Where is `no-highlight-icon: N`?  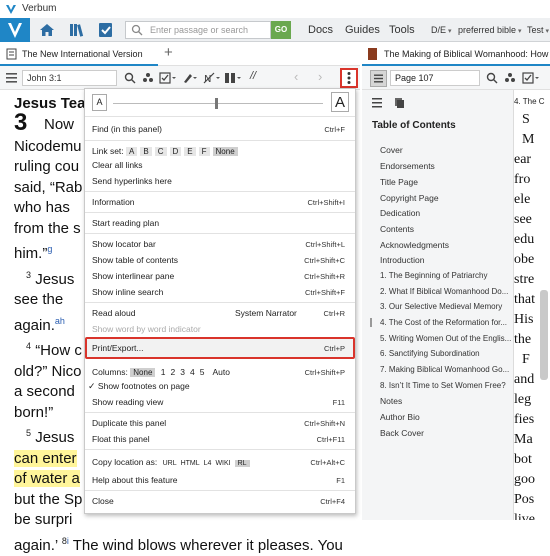 no-highlight-icon: N is located at coordinates (212, 78).